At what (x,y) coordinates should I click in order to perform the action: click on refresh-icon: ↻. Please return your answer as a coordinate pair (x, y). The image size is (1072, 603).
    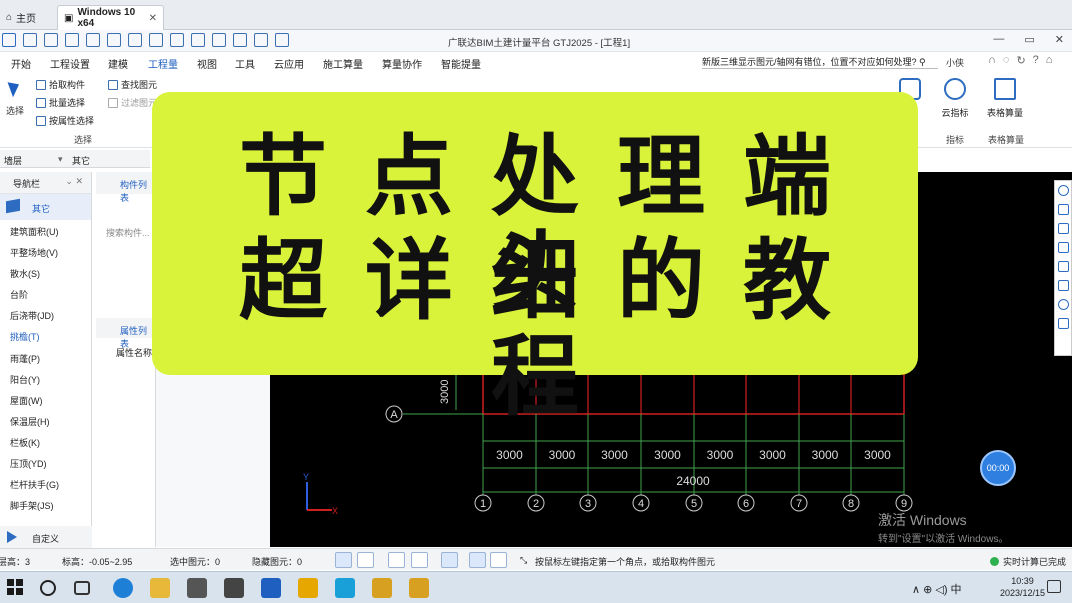
    Looking at the image, I should click on (1020, 60).